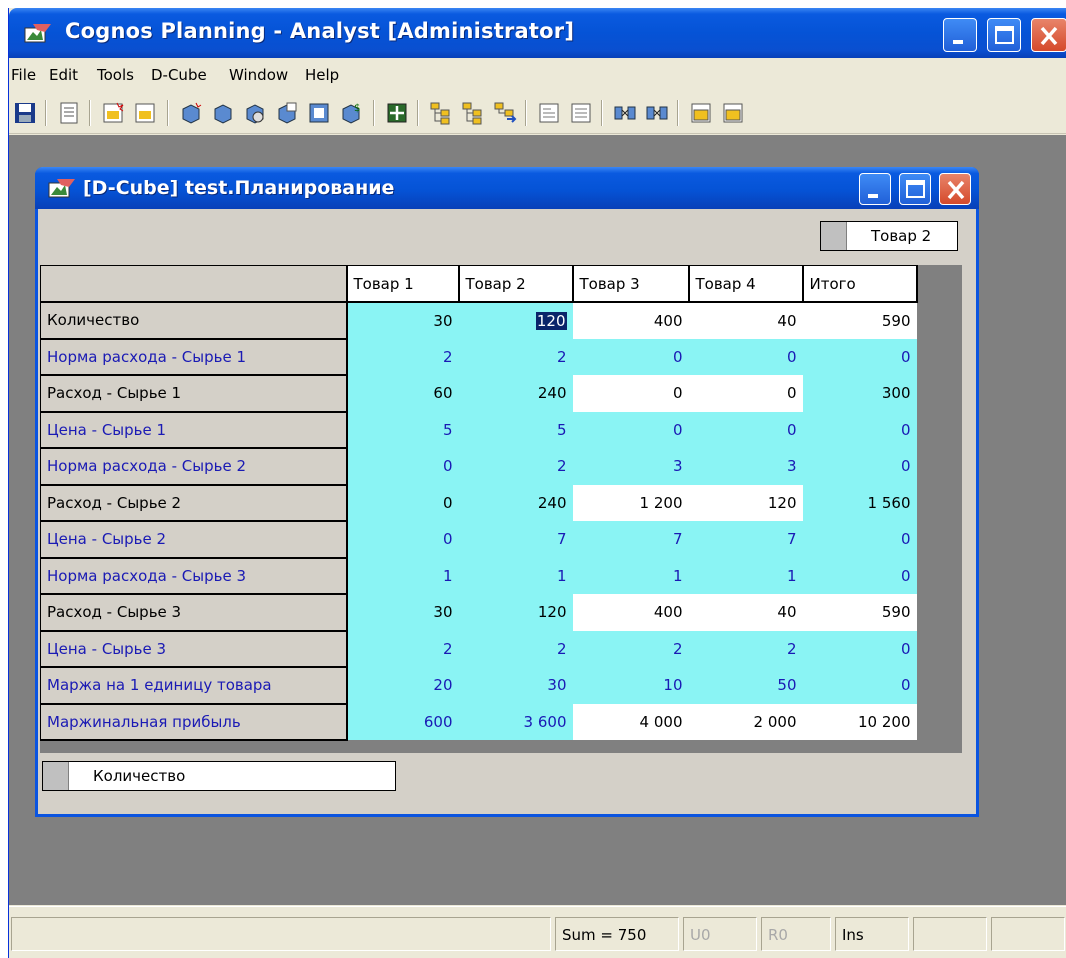  Describe the element at coordinates (581, 113) in the screenshot. I see `doc-open-icon` at that location.